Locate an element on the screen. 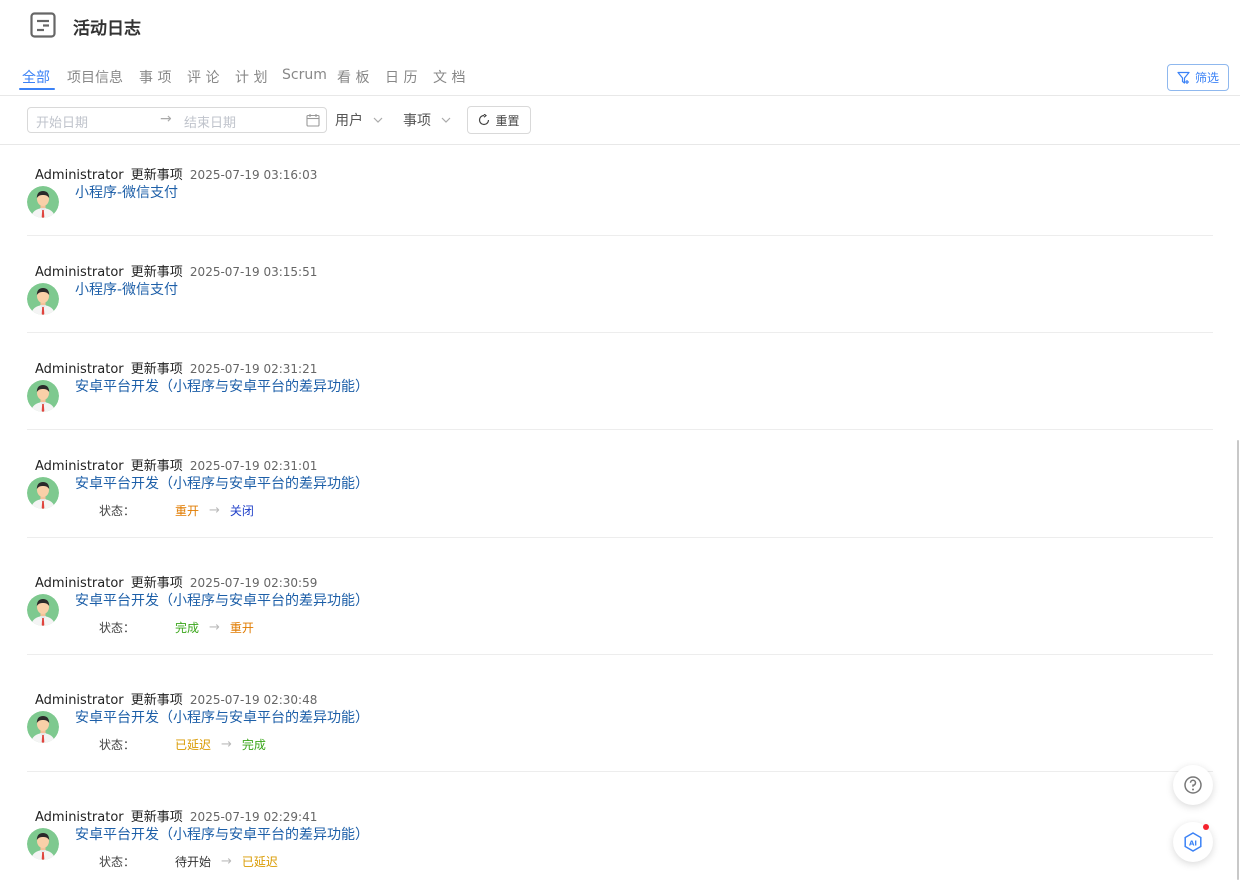 This screenshot has height=887, width=1240. entry-timestamp: 2025-07-19 03:15:51 is located at coordinates (253, 272).